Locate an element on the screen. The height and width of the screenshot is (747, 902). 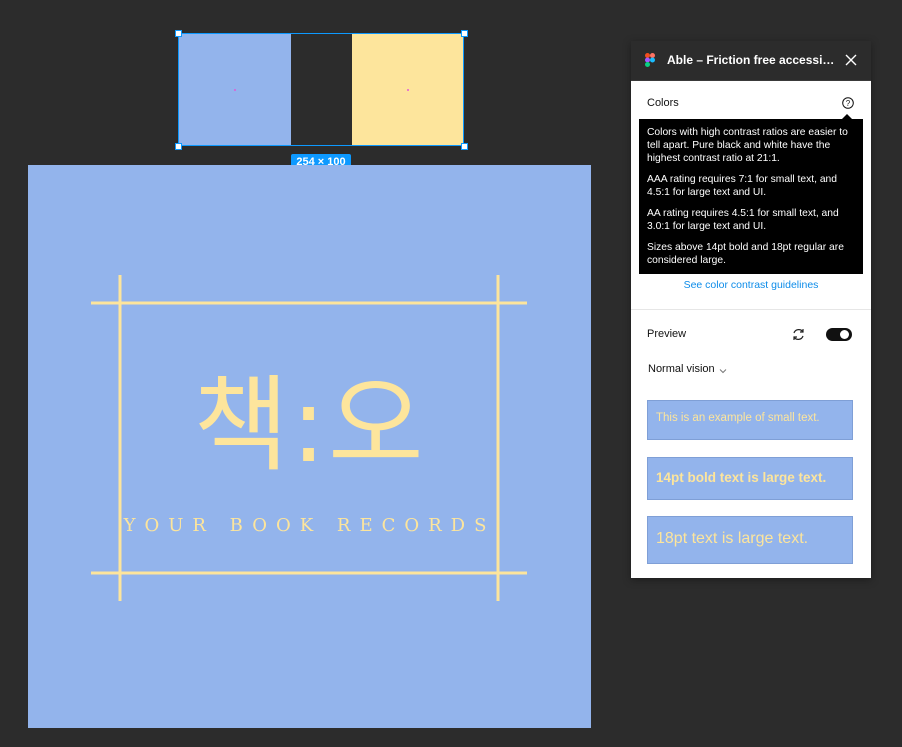
chevron-down-icon is located at coordinates (723, 371).